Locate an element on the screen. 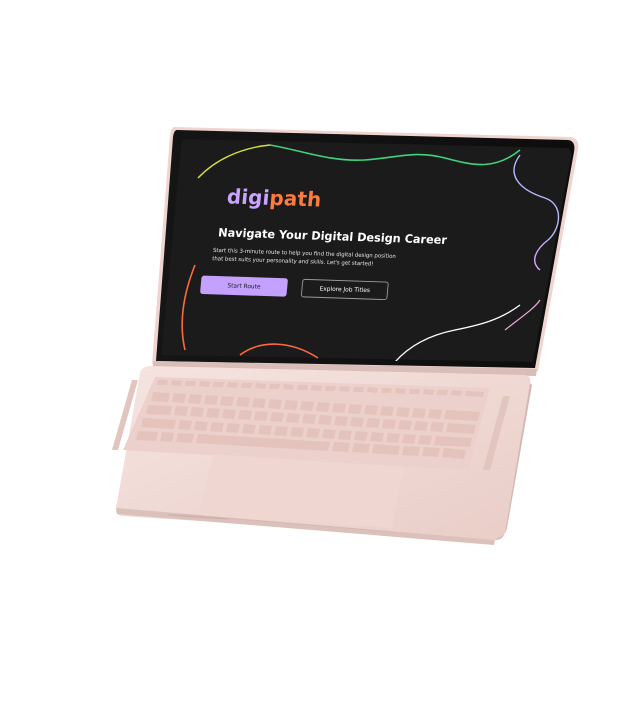 This screenshot has width=640, height=709. page-headline: Navigate Your Digital Design Career is located at coordinates (332, 236).